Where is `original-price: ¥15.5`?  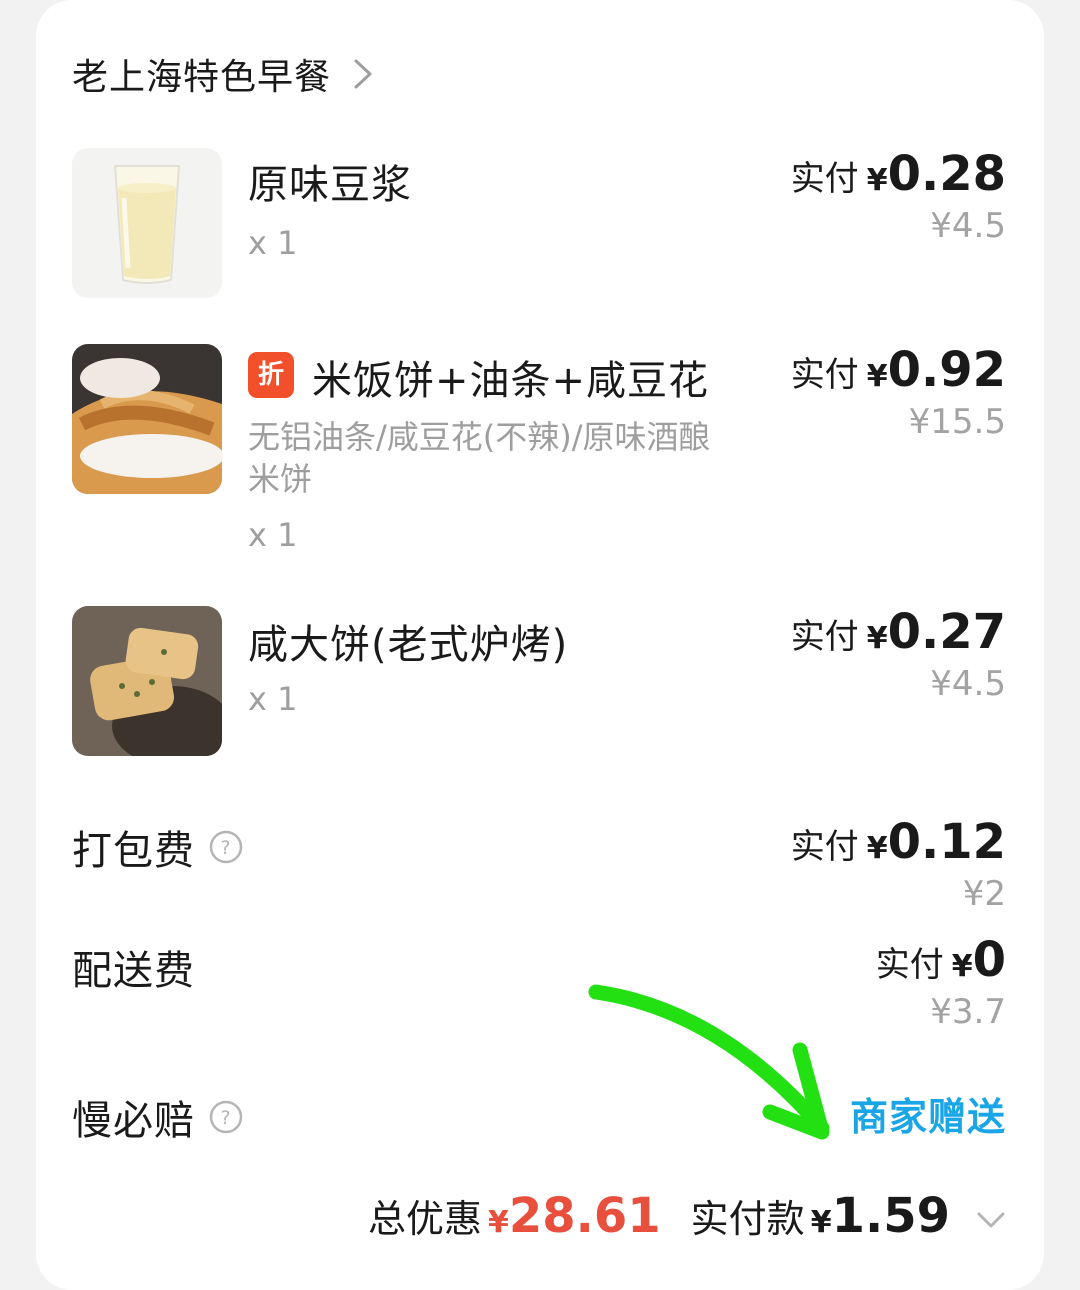
original-price: ¥15.5 is located at coordinates (957, 422).